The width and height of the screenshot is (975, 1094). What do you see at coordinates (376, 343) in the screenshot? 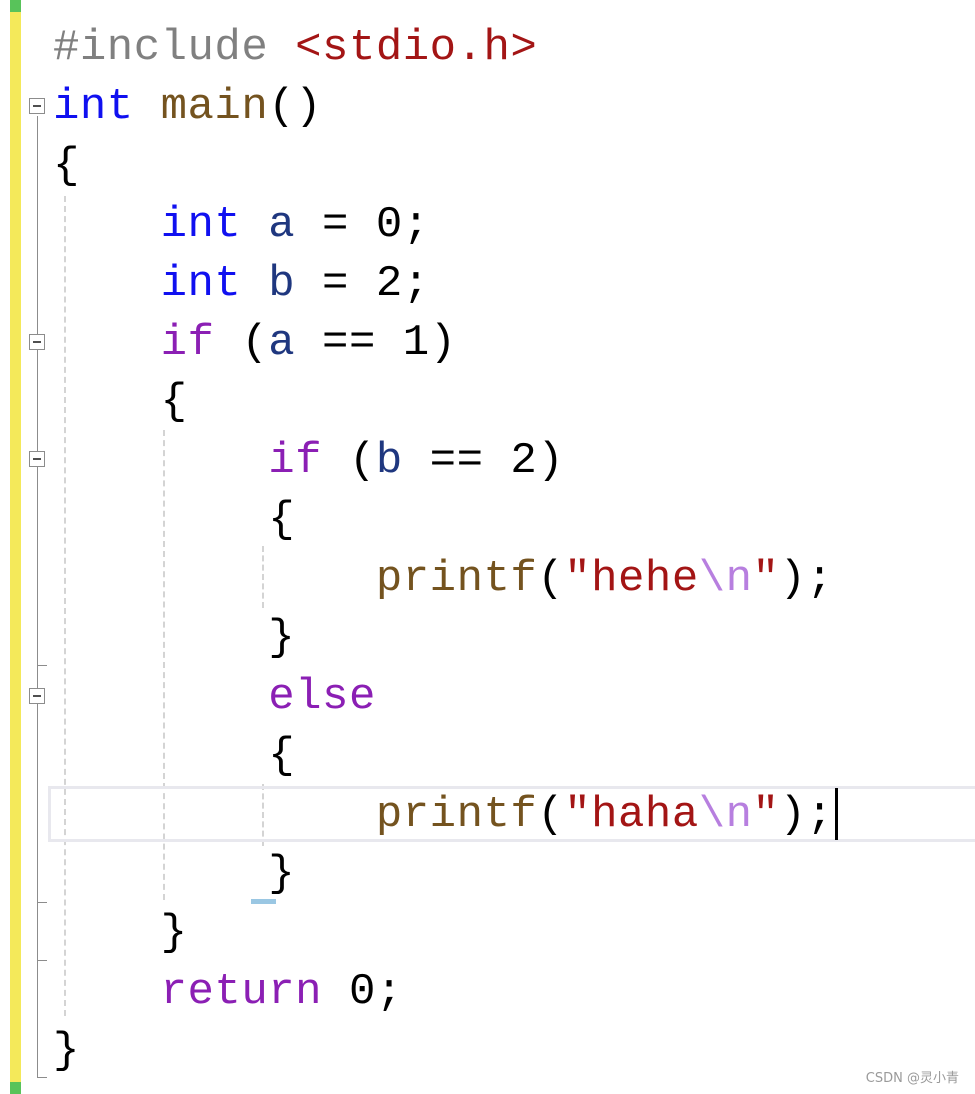
I see `condition: == 1)` at bounding box center [376, 343].